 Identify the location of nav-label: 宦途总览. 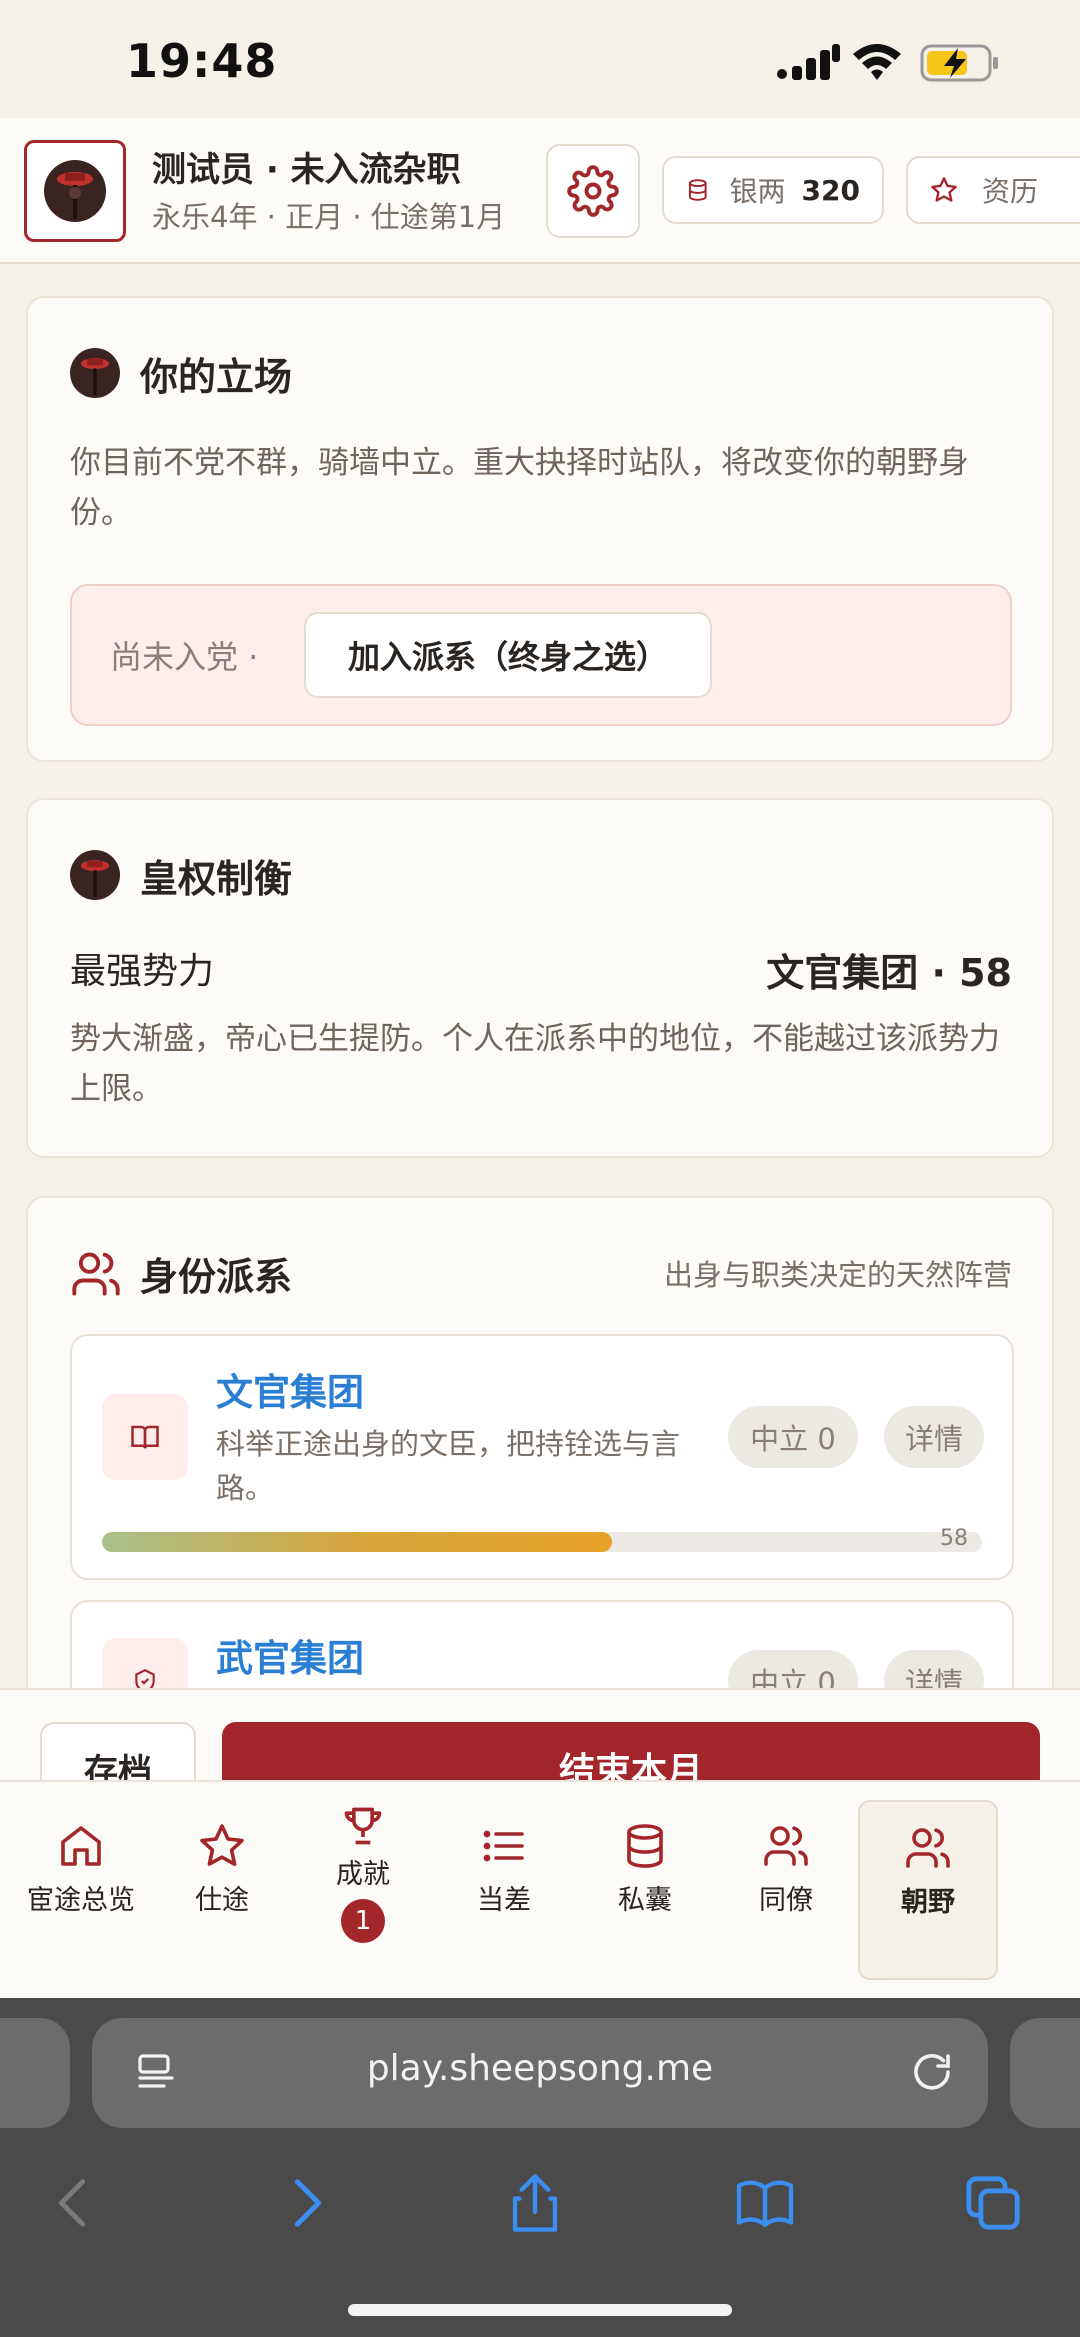
(81, 1900).